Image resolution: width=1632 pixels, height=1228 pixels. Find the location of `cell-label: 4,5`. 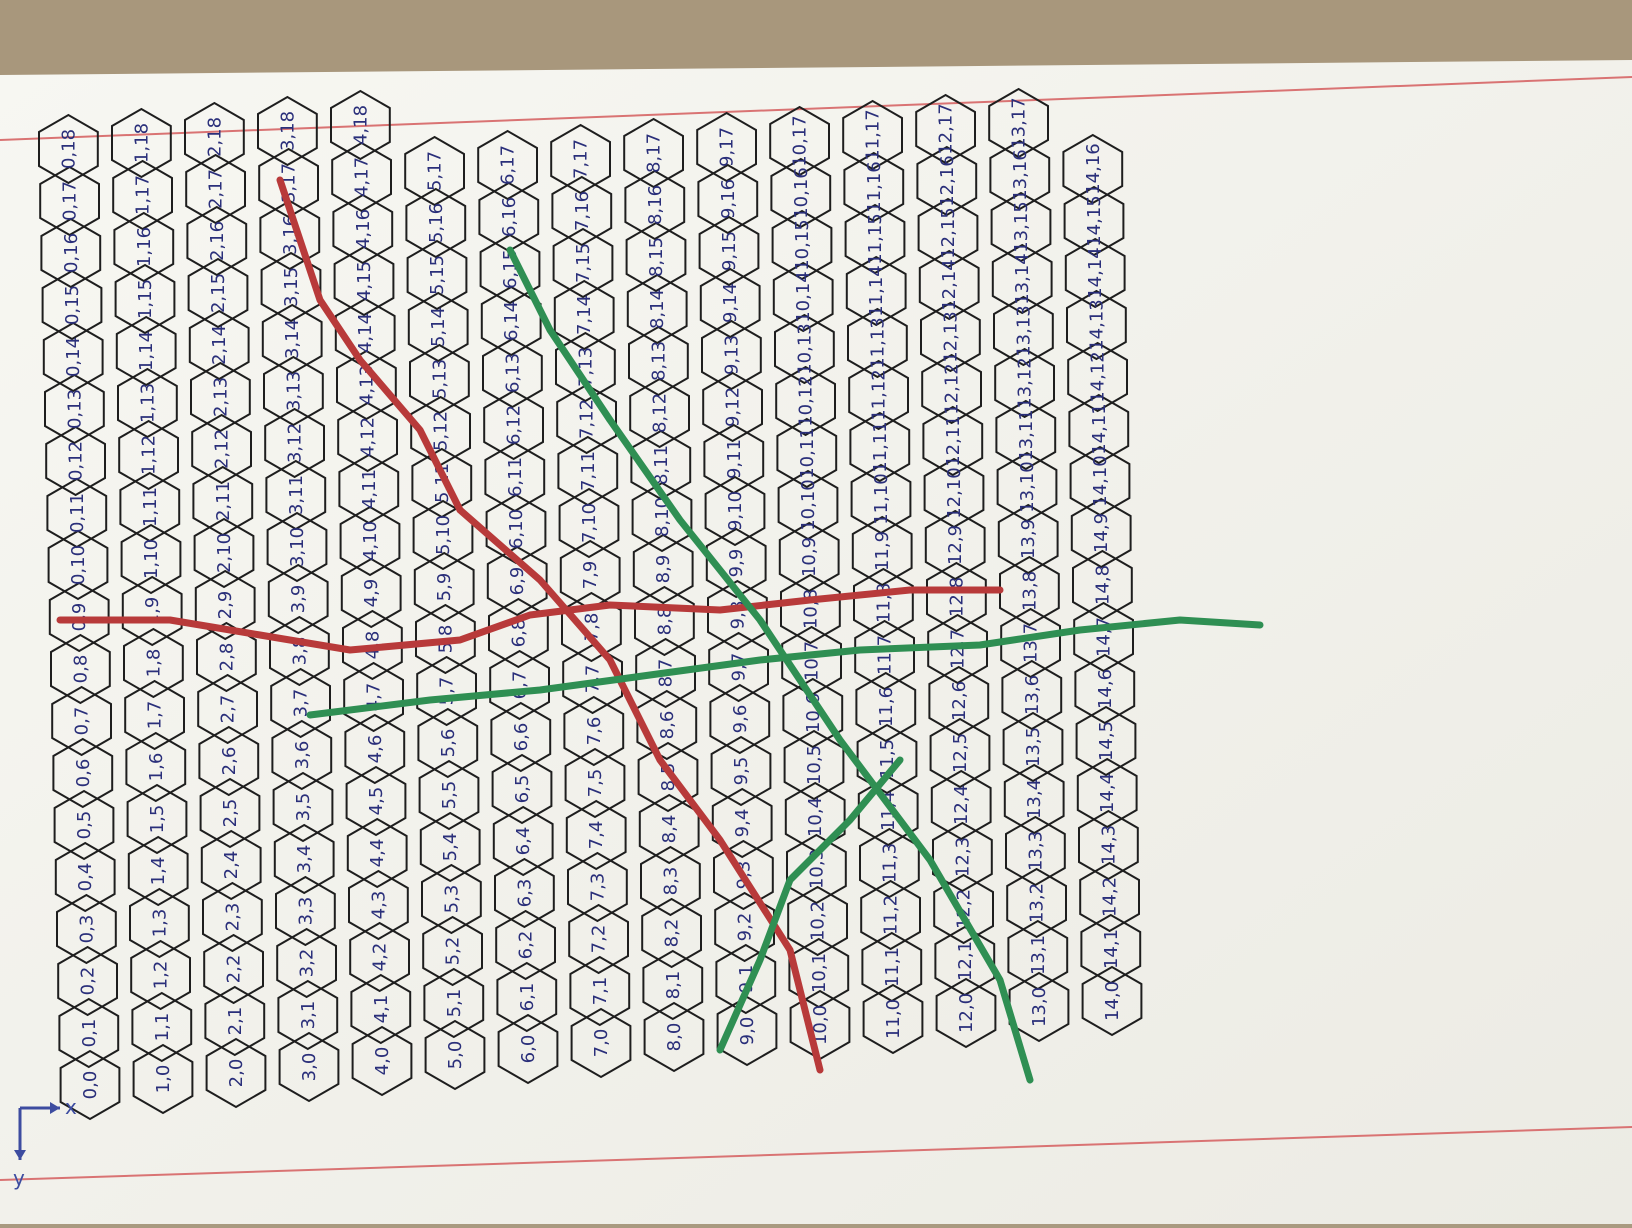

cell-label: 4,5 is located at coordinates (376, 801).